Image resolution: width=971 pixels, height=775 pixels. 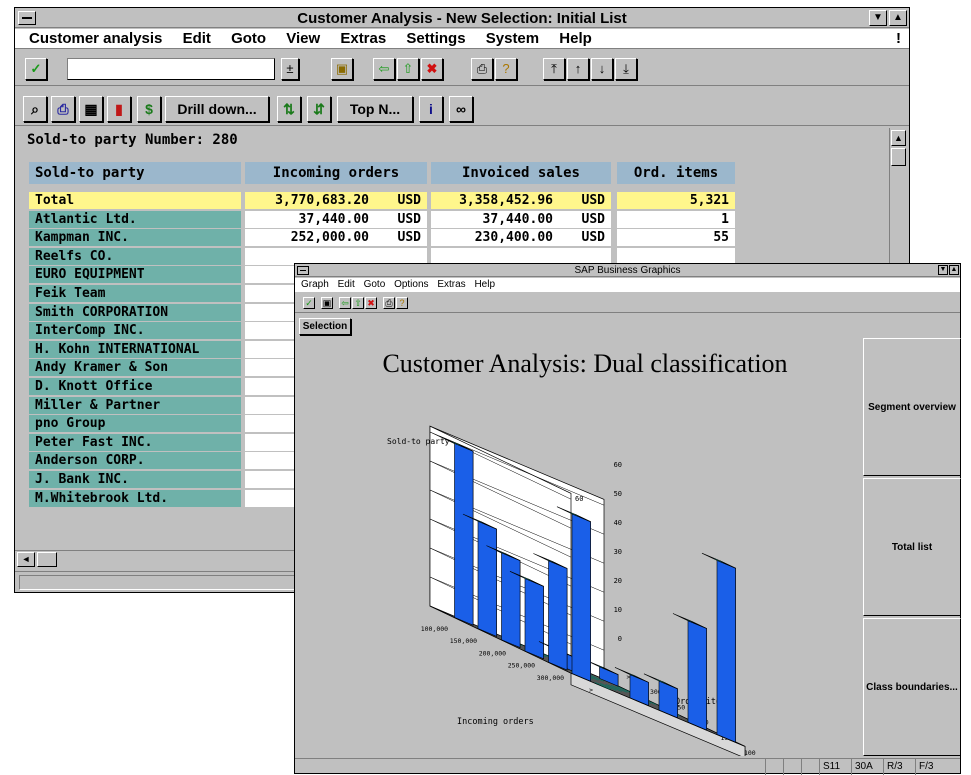 What do you see at coordinates (402, 303) in the screenshot?
I see `g-help-icon: ?` at bounding box center [402, 303].